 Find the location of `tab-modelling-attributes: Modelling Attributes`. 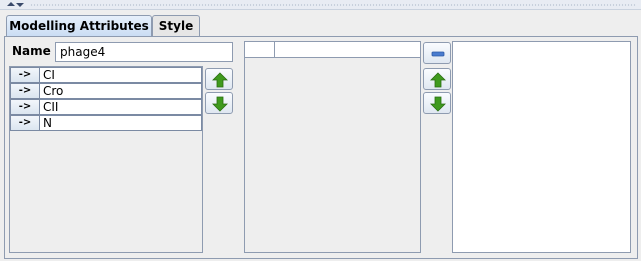

tab-modelling-attributes: Modelling Attributes is located at coordinates (79, 26).